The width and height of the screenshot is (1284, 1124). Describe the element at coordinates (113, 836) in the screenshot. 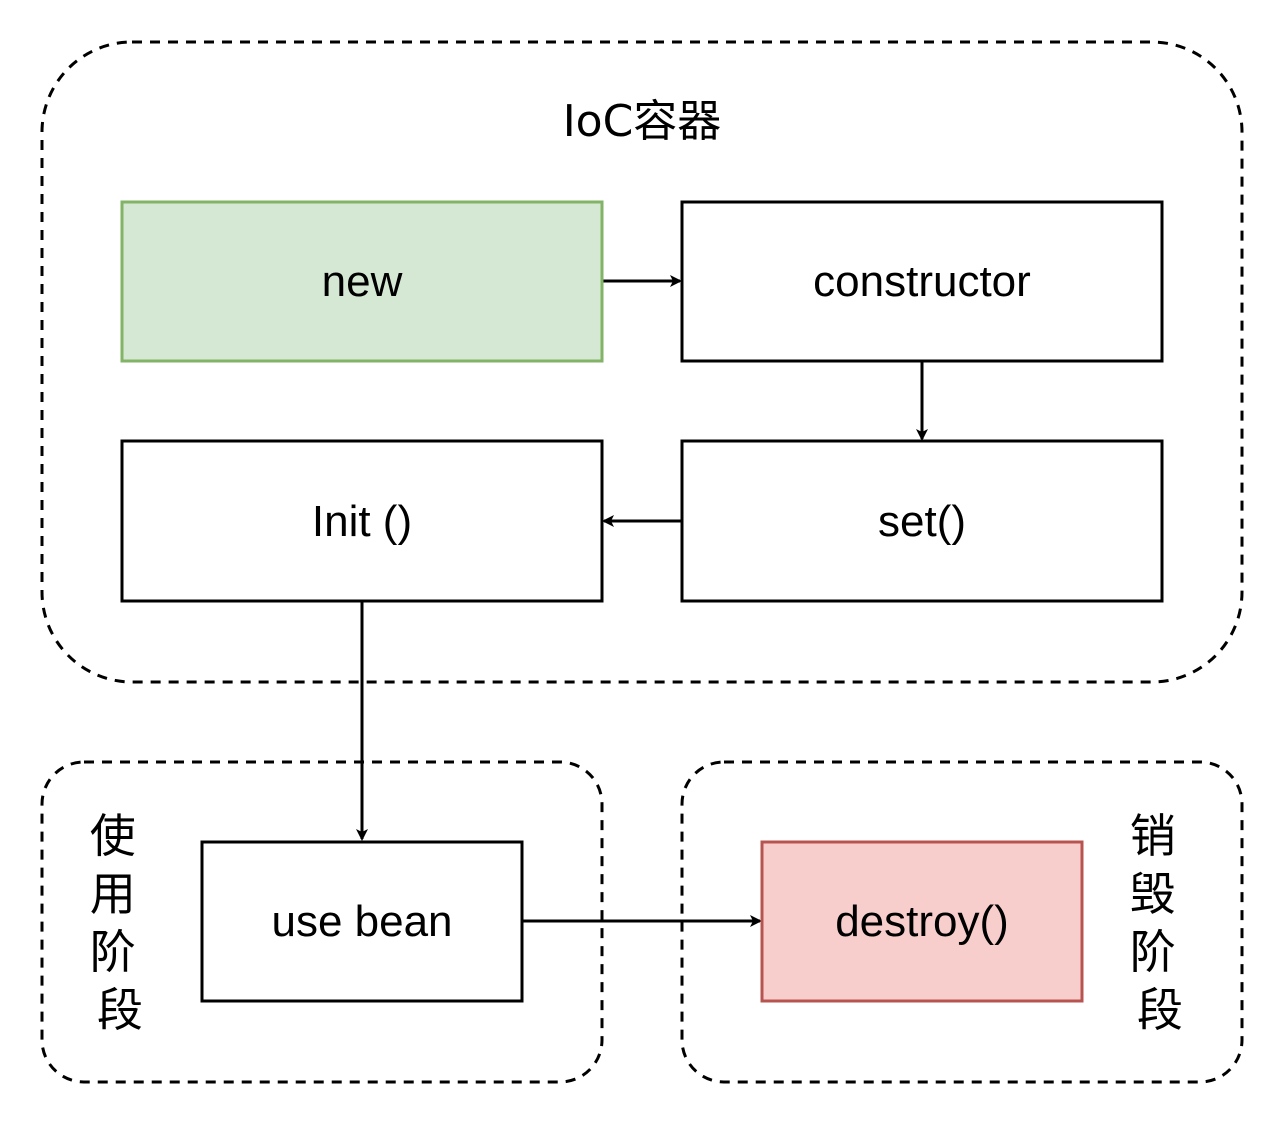

I see `use-phase-char: 使` at that location.